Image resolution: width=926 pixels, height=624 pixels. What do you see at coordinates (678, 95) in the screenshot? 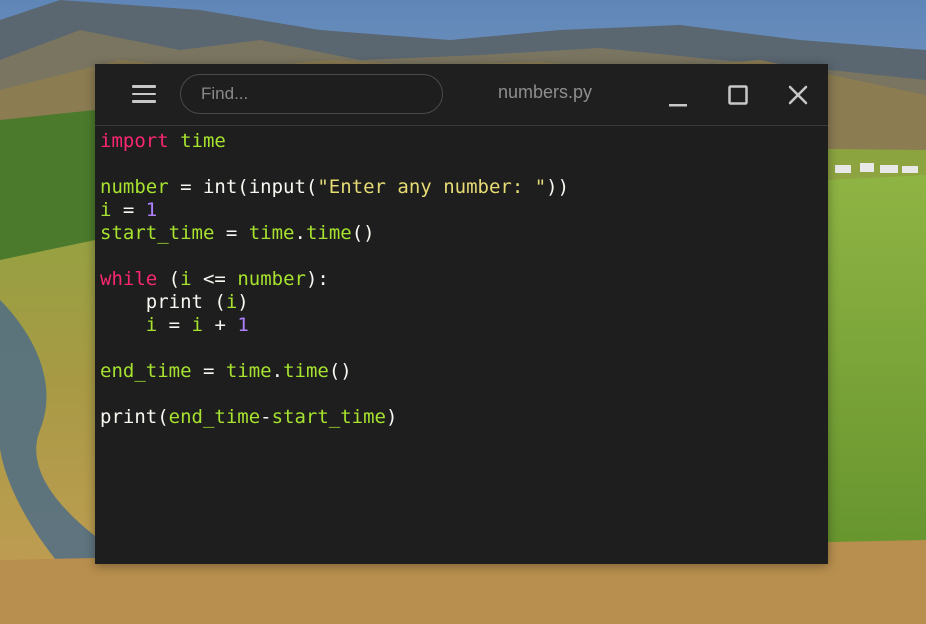
I see `minimize-icon` at bounding box center [678, 95].